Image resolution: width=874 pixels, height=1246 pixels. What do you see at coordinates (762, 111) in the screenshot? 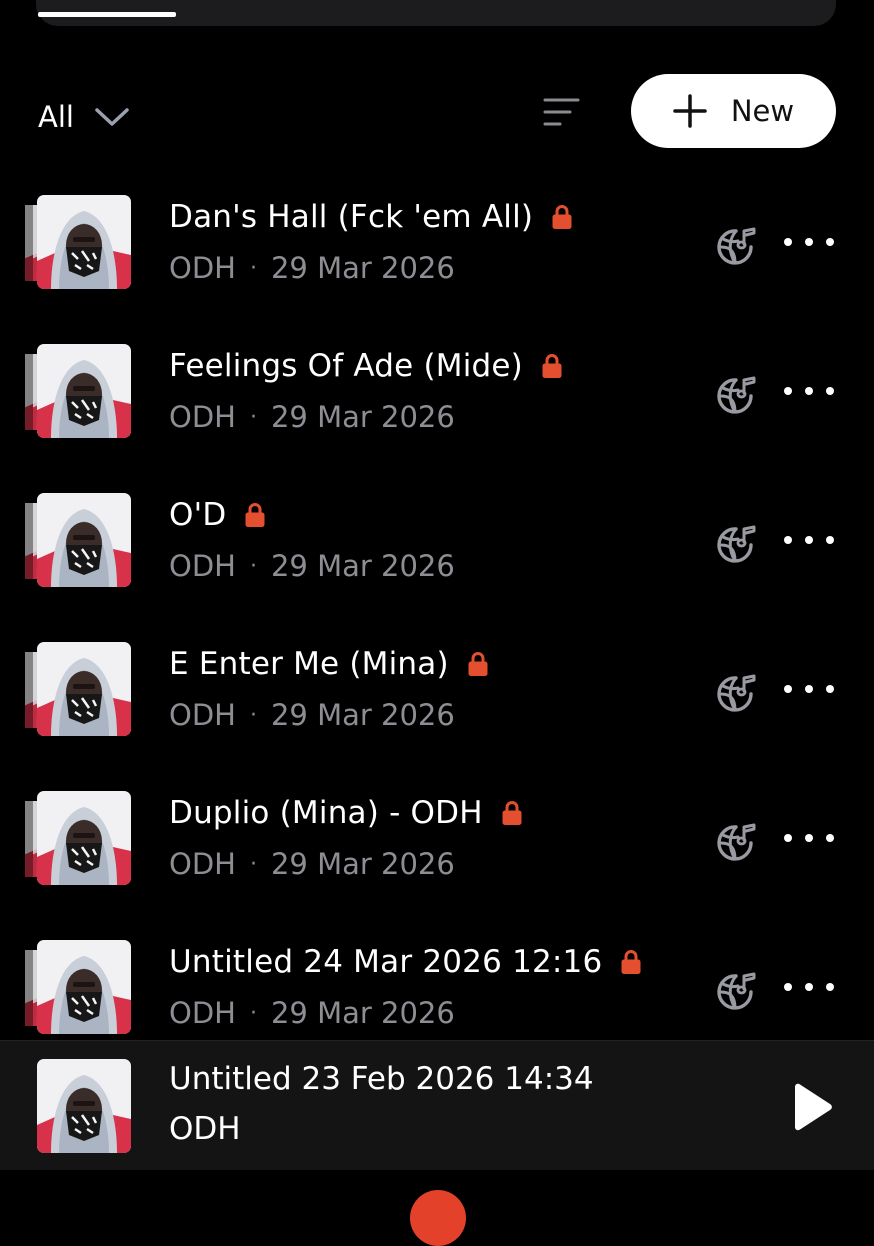
I see `new-button-label: New` at bounding box center [762, 111].